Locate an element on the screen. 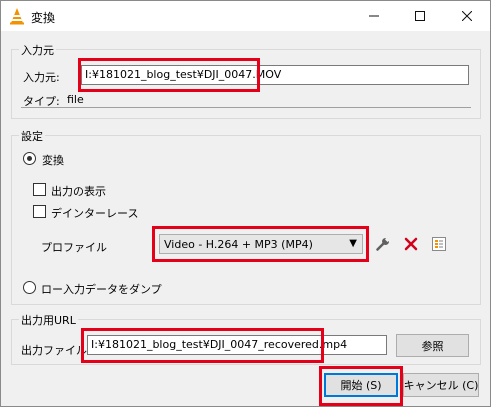  delete-icon is located at coordinates (411, 244).